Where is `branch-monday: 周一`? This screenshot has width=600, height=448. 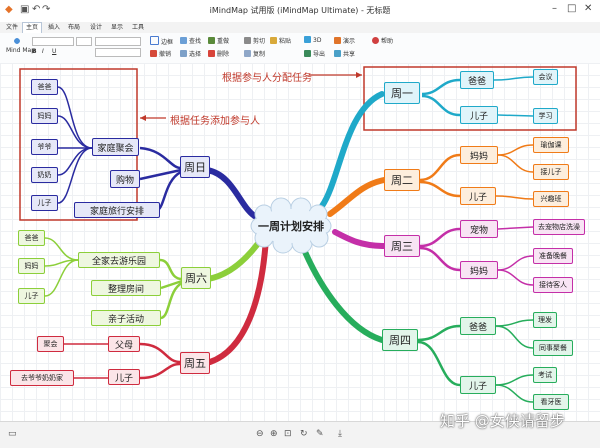
branch-monday: 周一 is located at coordinates (402, 93).